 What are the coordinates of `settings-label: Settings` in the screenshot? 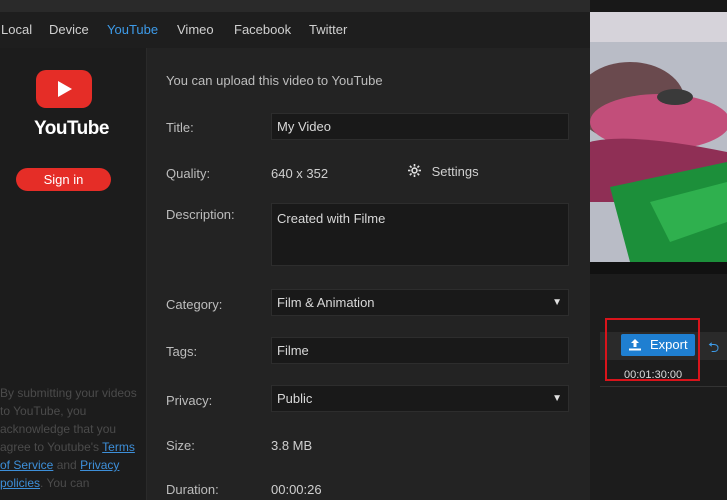 It's located at (455, 171).